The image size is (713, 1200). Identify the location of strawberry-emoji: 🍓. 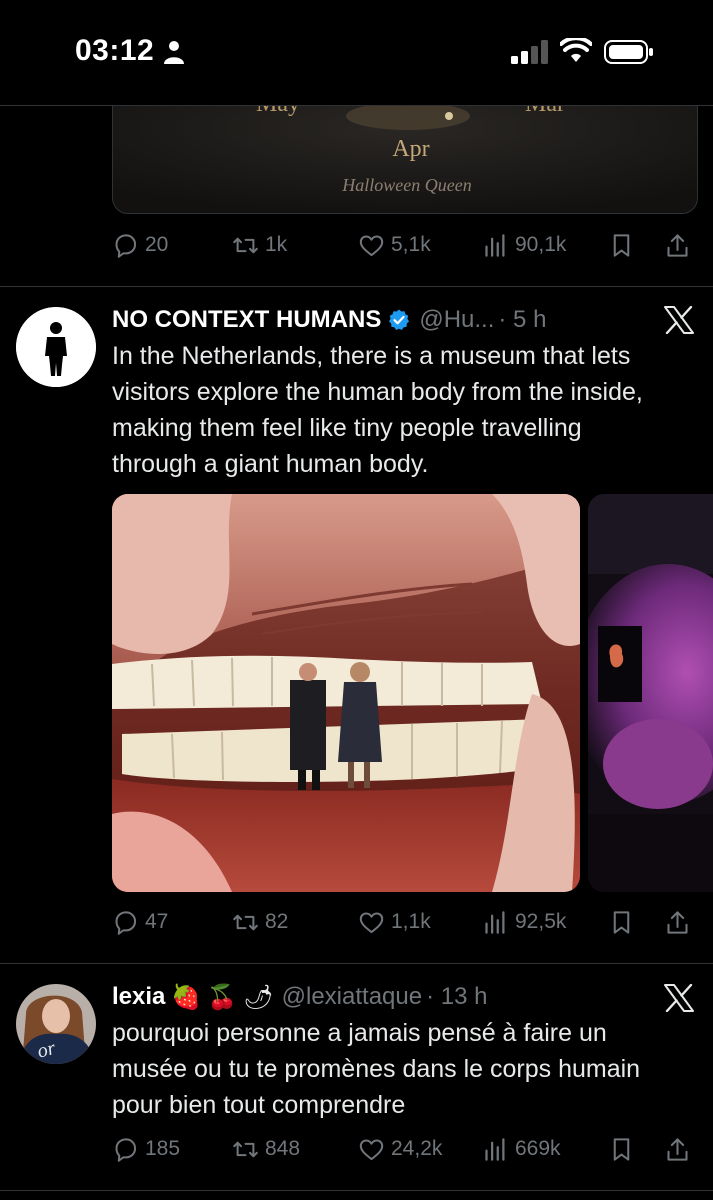
(186, 997).